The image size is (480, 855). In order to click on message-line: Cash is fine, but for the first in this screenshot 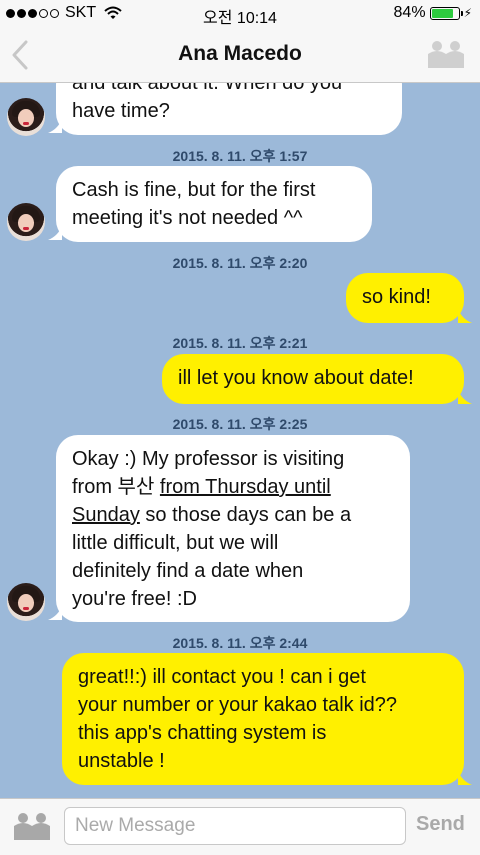, I will do `click(194, 190)`.